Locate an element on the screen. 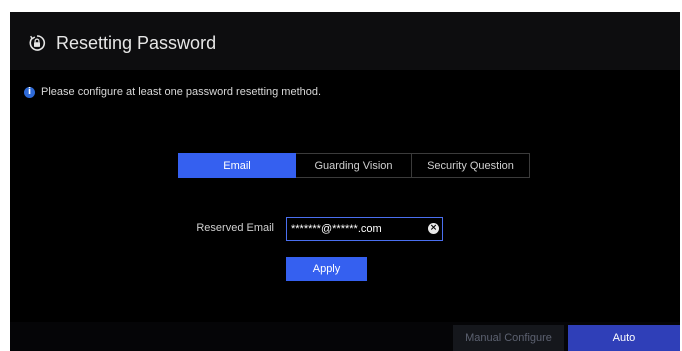  info-icon: i is located at coordinates (29, 92).